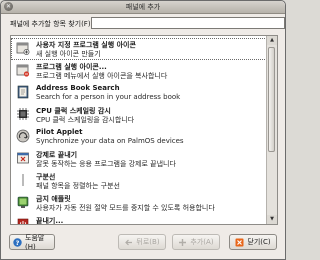 This screenshot has height=260, width=320. Describe the element at coordinates (23, 114) in the screenshot. I see `cpu-monitor-icon` at that location.